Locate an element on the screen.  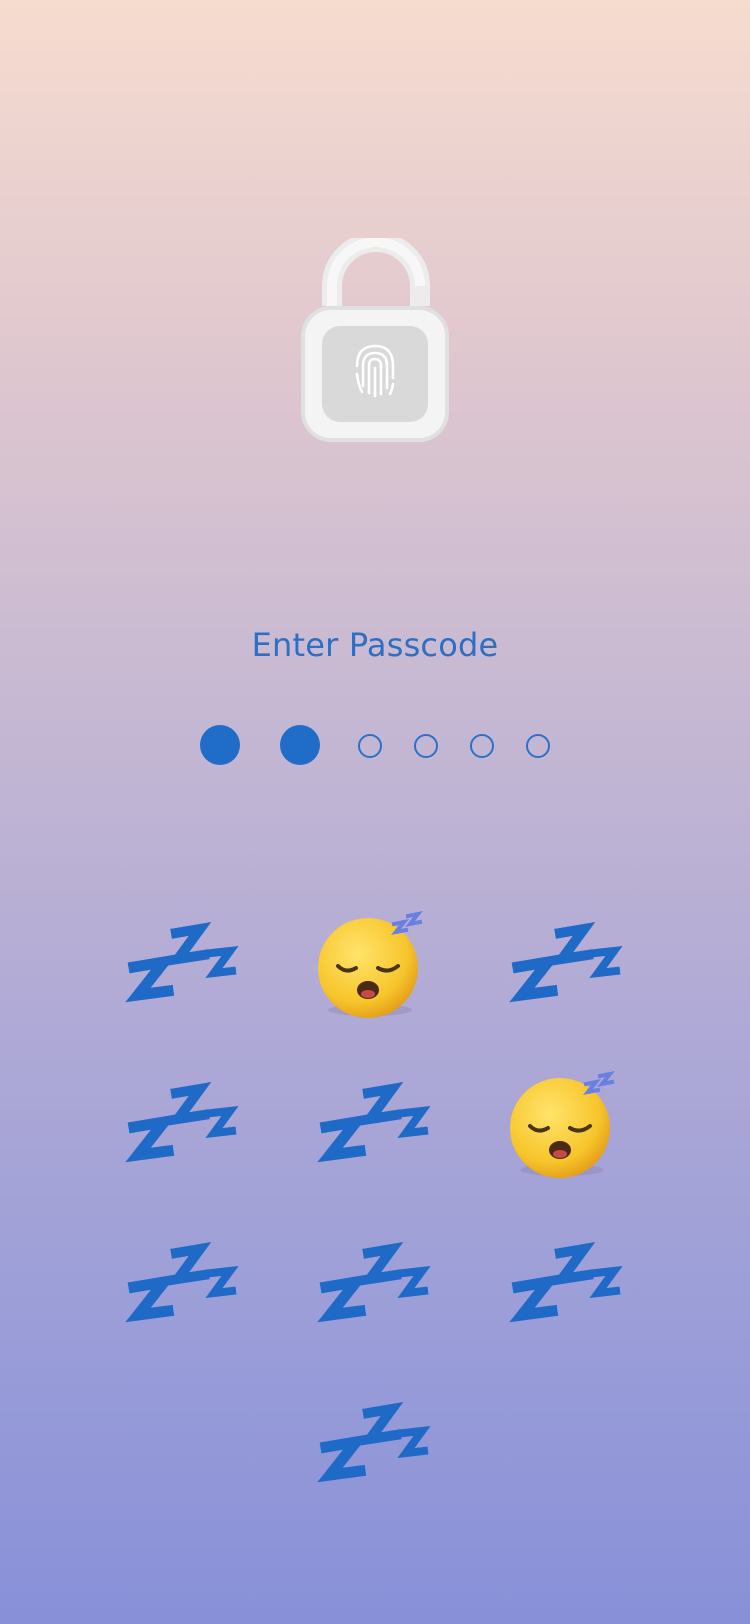
enter-passcode-title: Enter Passcode is located at coordinates (375, 645).